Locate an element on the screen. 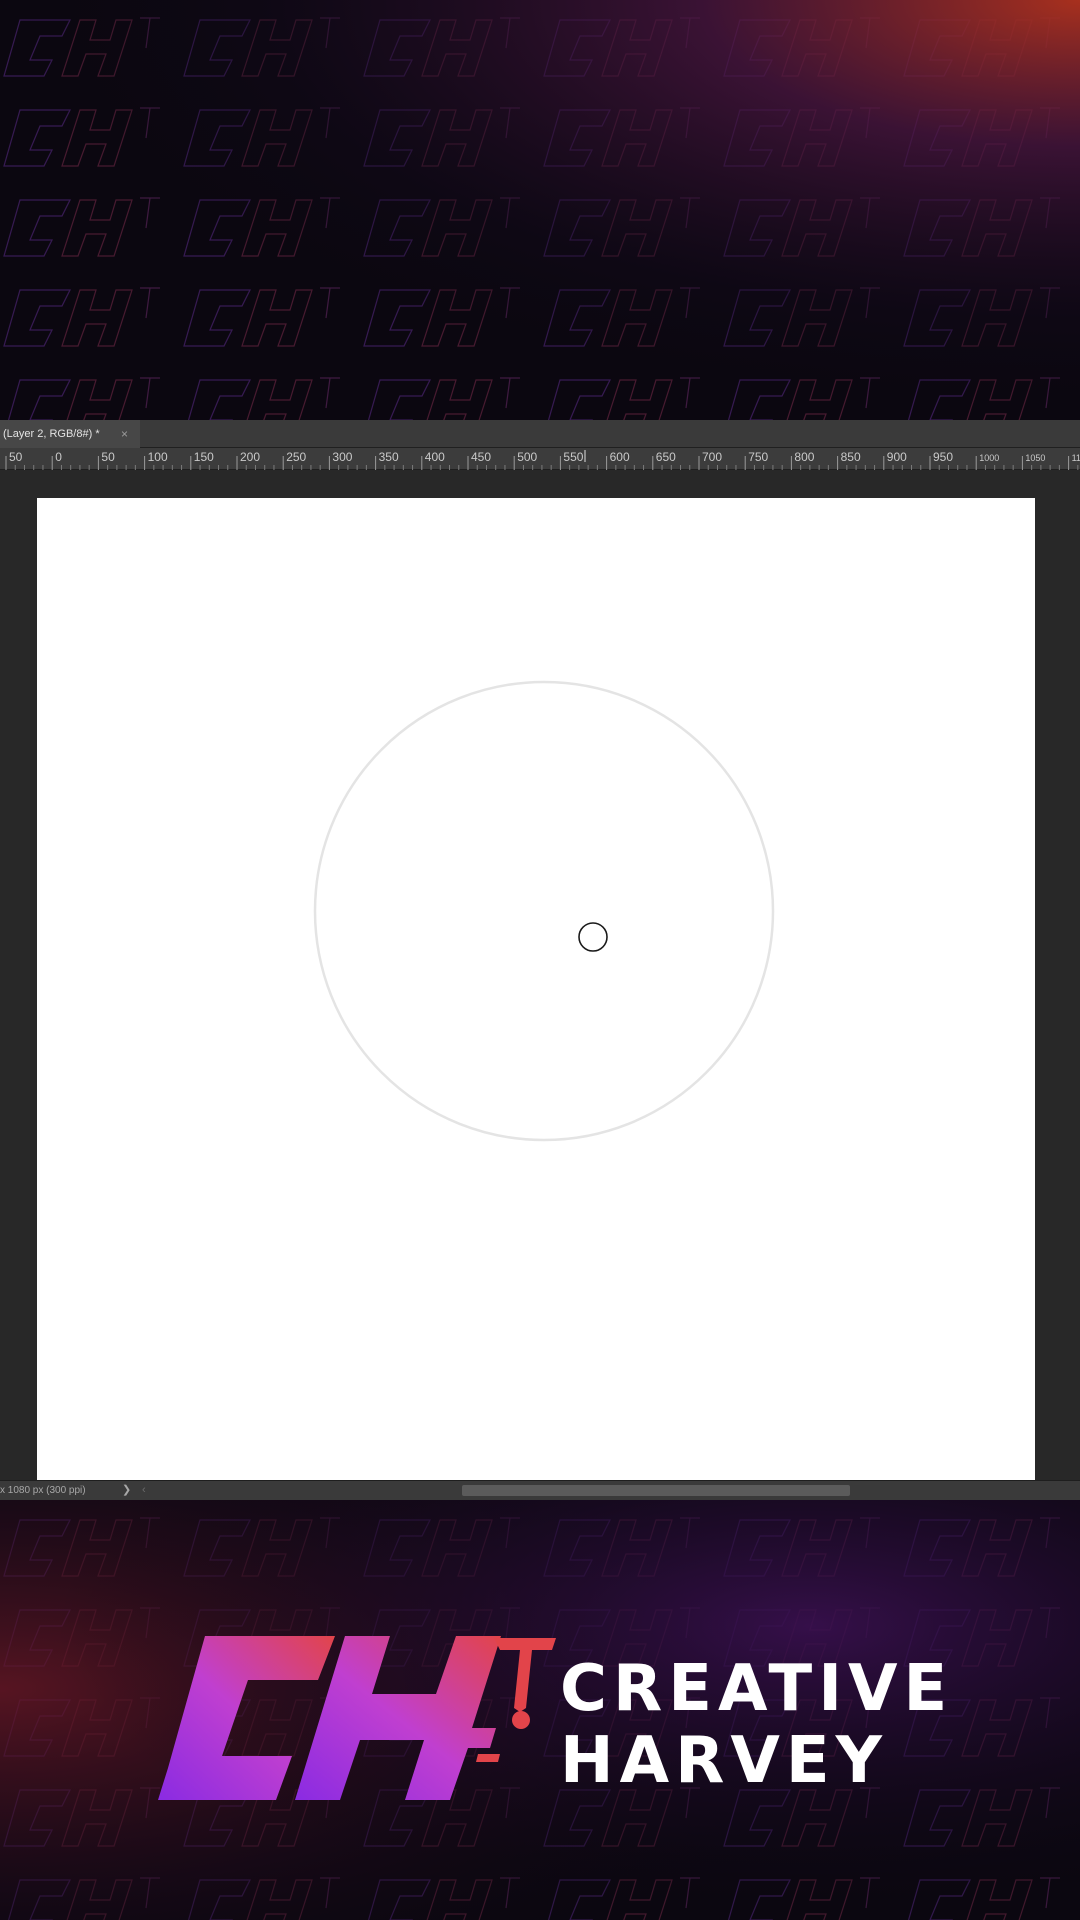 This screenshot has height=1920, width=1080. status-menu-arrow-icon: ❯ is located at coordinates (126, 1490).